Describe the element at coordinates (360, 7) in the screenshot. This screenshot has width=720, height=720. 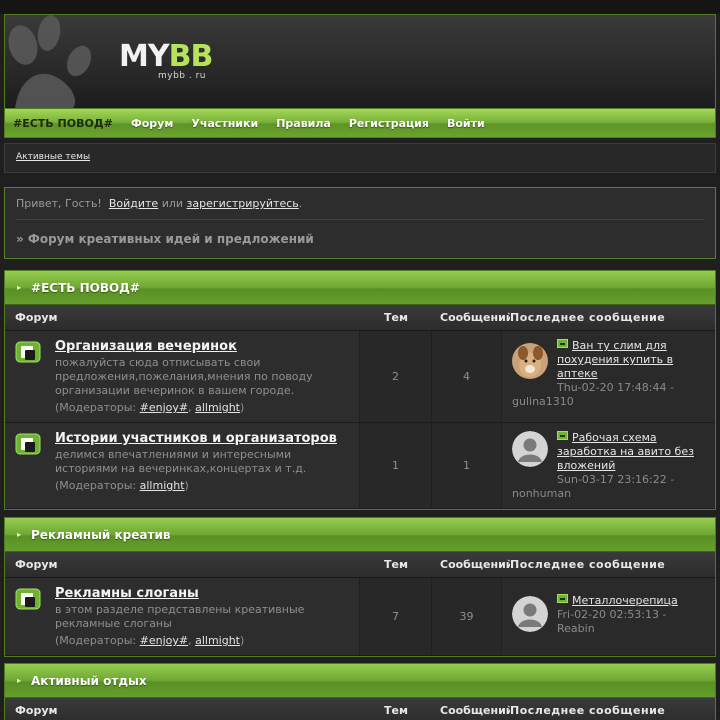
I see `top-strip` at that location.